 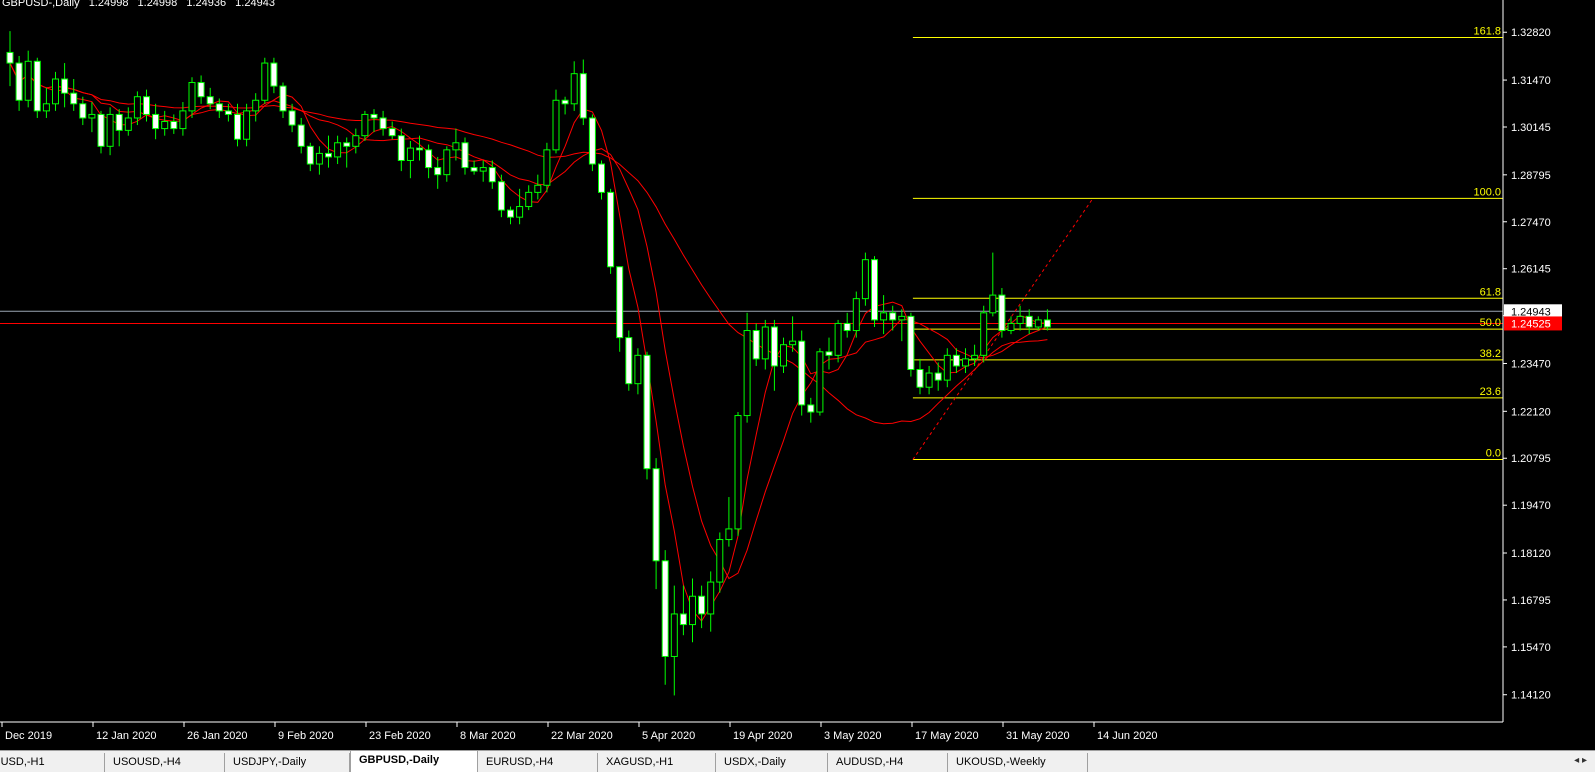 What do you see at coordinates (157, 4) in the screenshot?
I see `chart-high: 1.24998` at bounding box center [157, 4].